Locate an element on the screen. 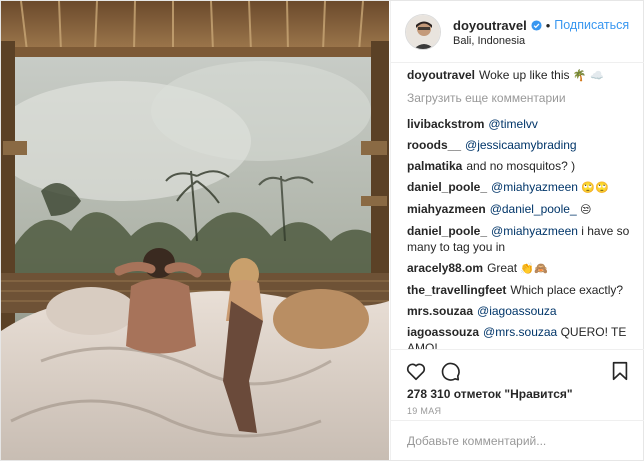 The width and height of the screenshot is (644, 461). caption-username: doyoutravel is located at coordinates (441, 75).